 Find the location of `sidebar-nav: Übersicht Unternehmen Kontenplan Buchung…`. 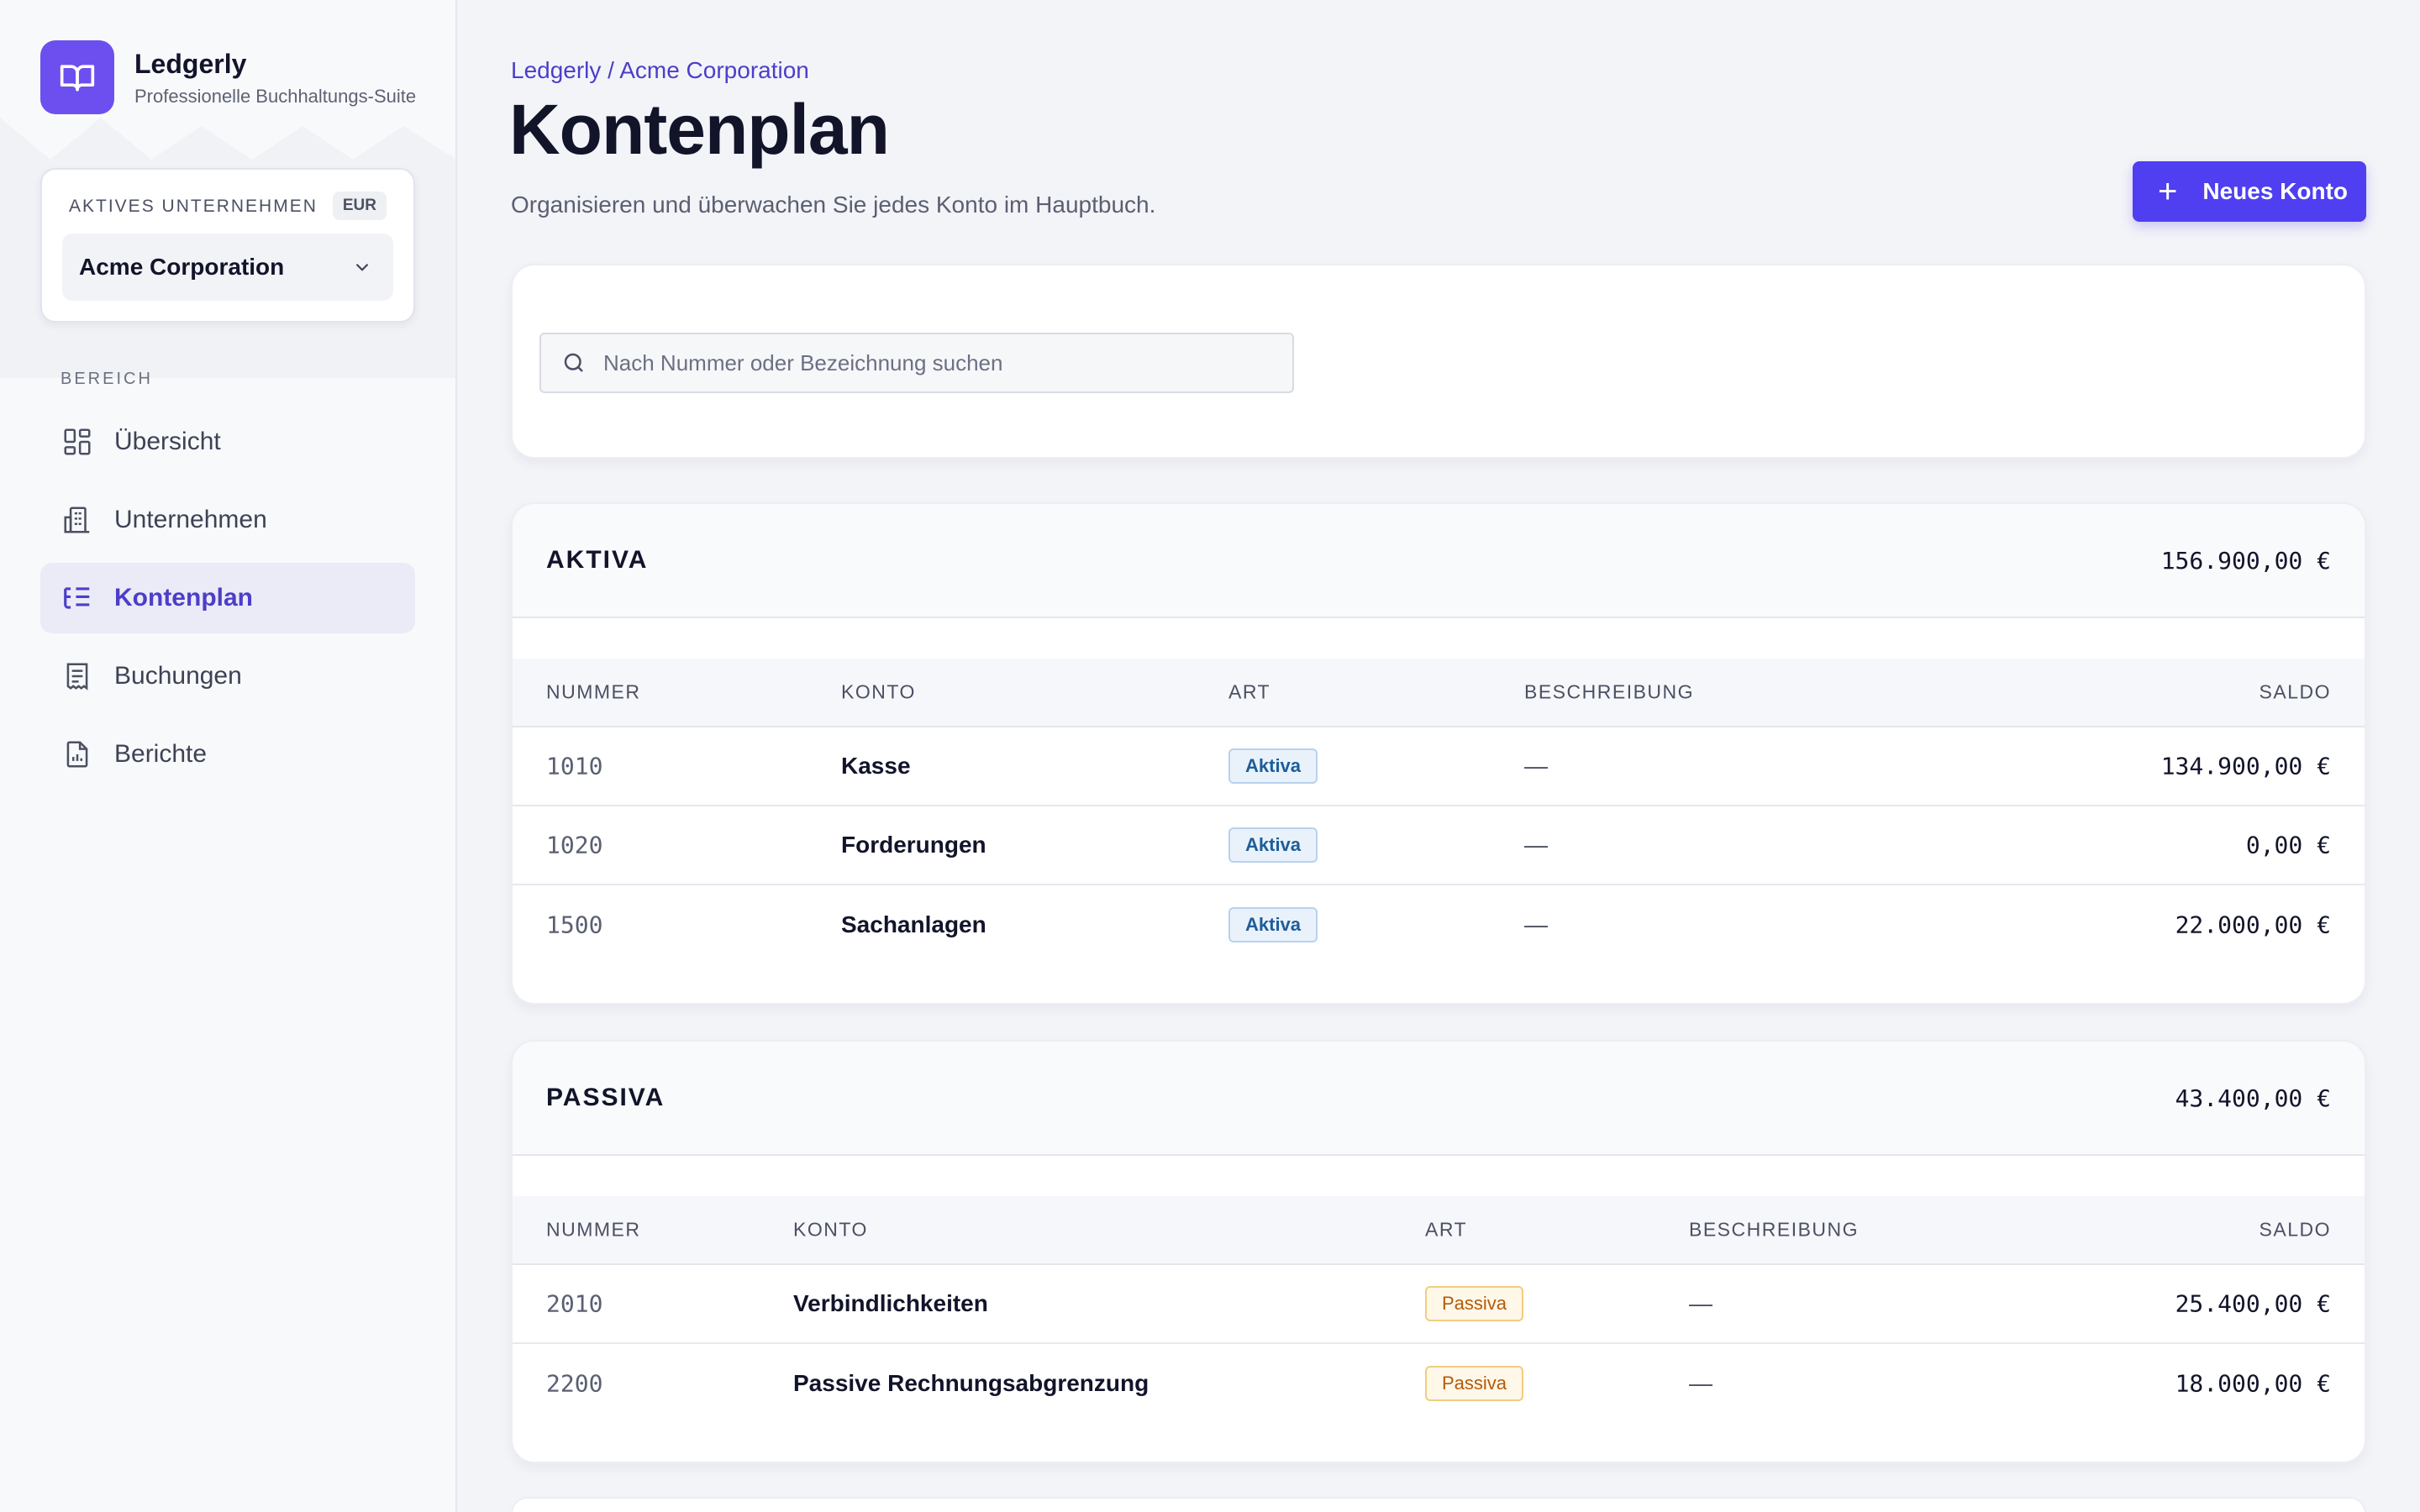

sidebar-nav: Übersicht Unternehmen Kontenplan Buchung… is located at coordinates (227, 602).